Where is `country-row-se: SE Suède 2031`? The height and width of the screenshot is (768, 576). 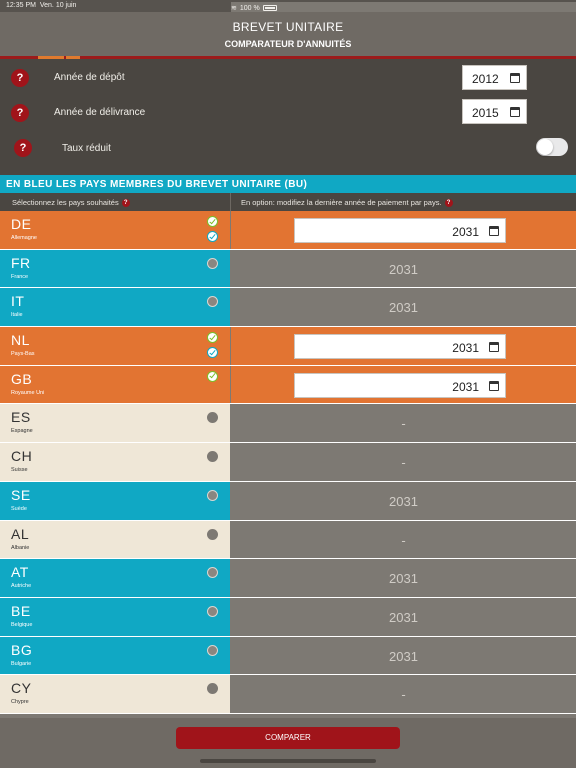 country-row-se: SE Suède 2031 is located at coordinates (288, 501).